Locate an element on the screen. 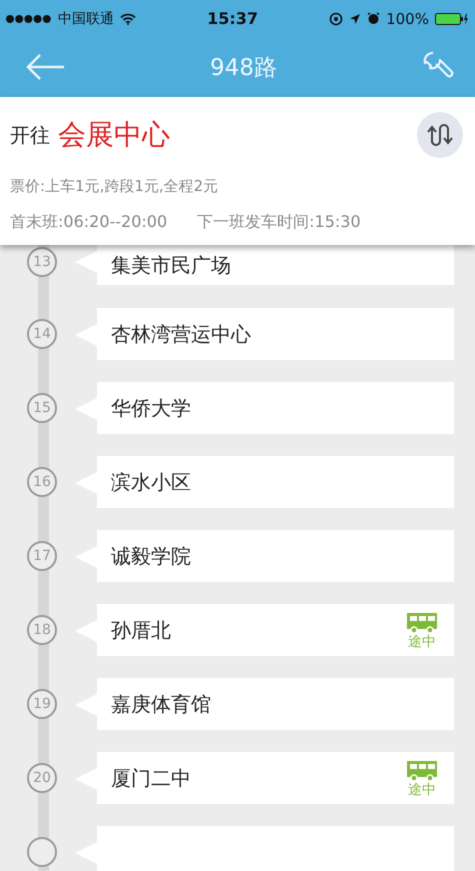 This screenshot has height=871, width=475. swap-icon is located at coordinates (440, 135).